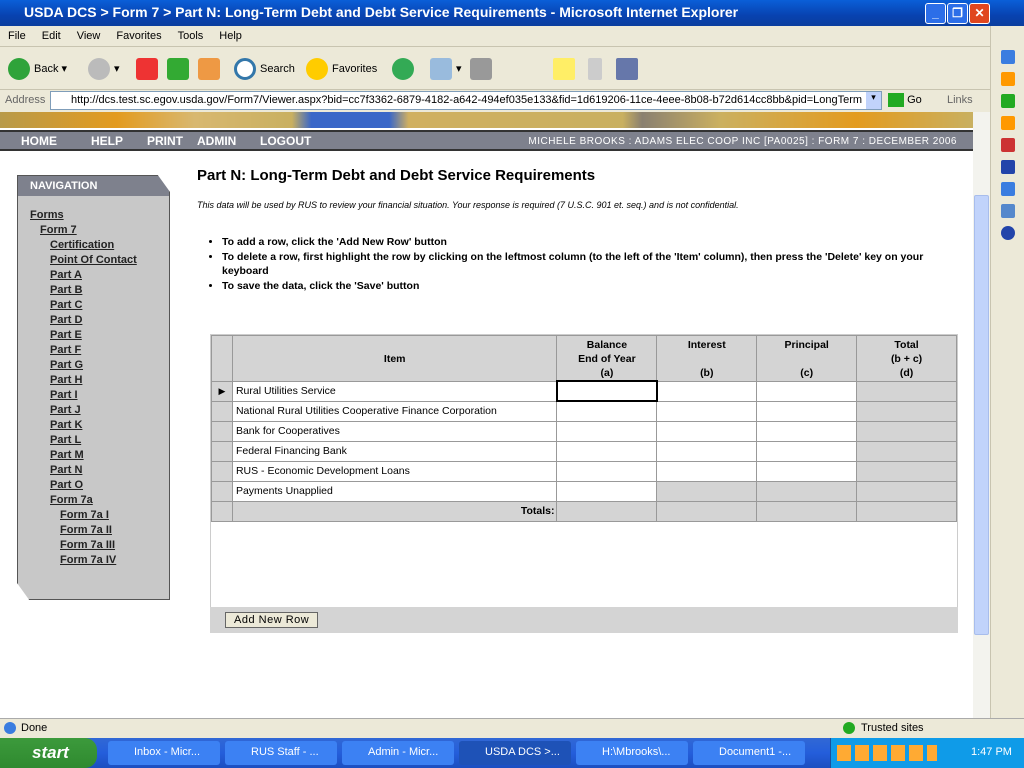 The image size is (1024, 768). What do you see at coordinates (51, 34) in the screenshot?
I see `menu-edit: Edit` at bounding box center [51, 34].